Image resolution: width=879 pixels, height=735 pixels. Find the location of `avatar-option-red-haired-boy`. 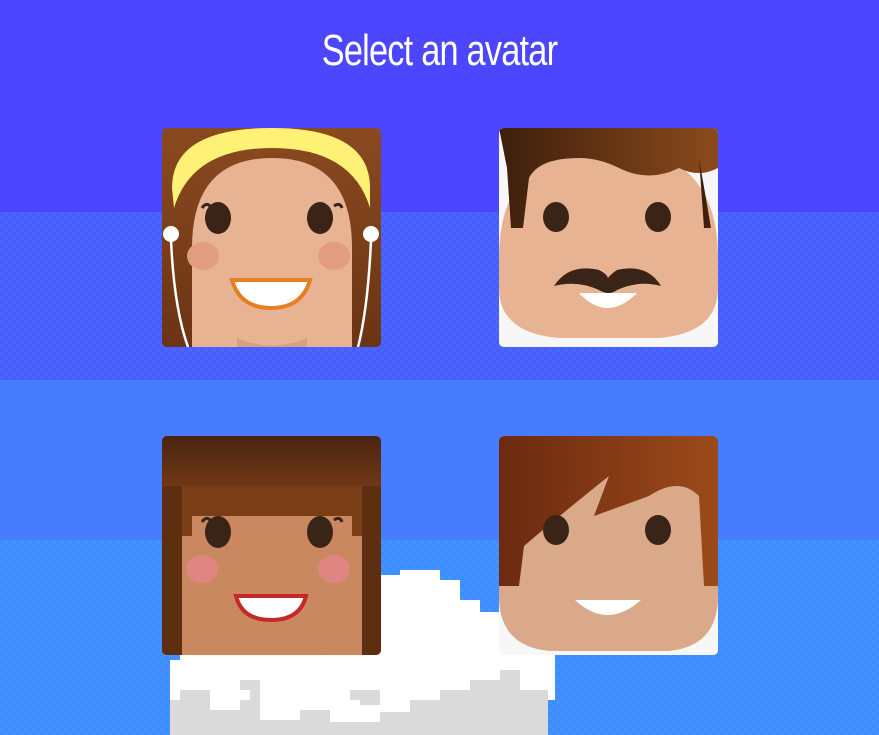

avatar-option-red-haired-boy is located at coordinates (608, 545).